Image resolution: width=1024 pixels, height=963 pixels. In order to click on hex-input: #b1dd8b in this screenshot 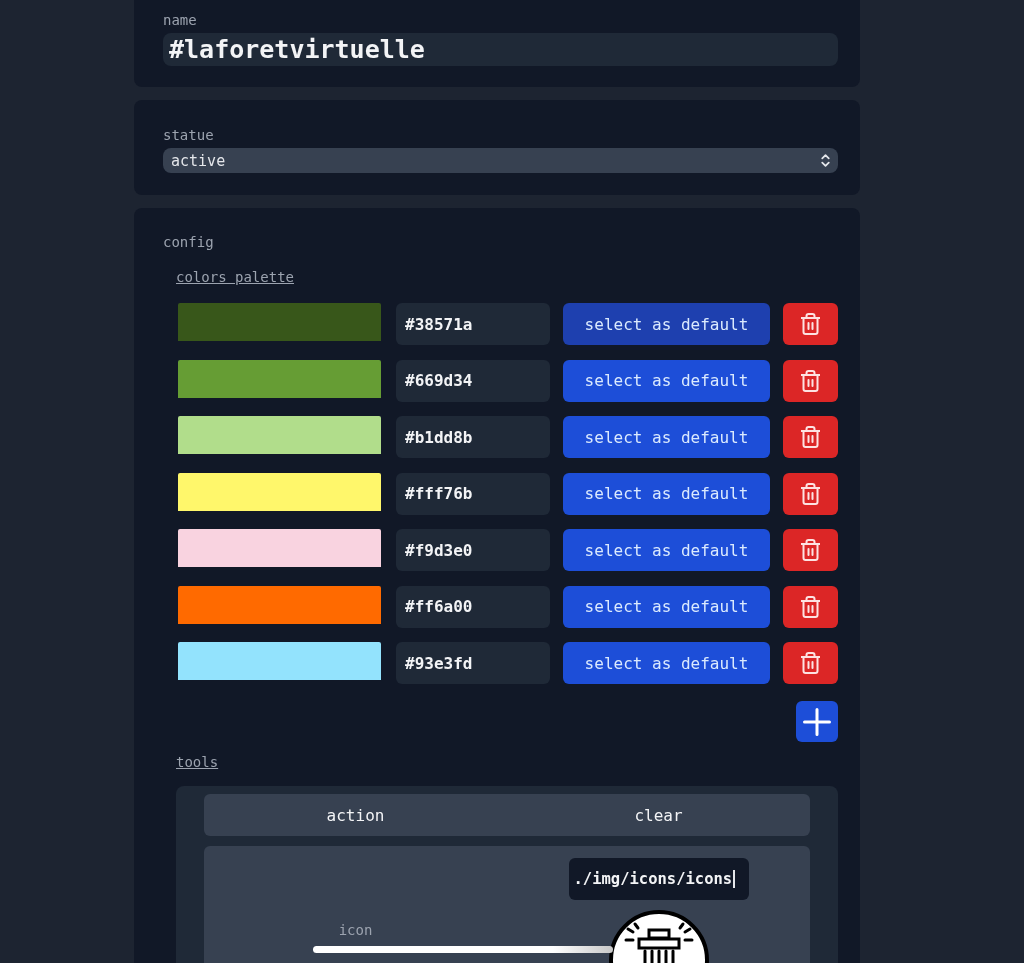, I will do `click(473, 437)`.